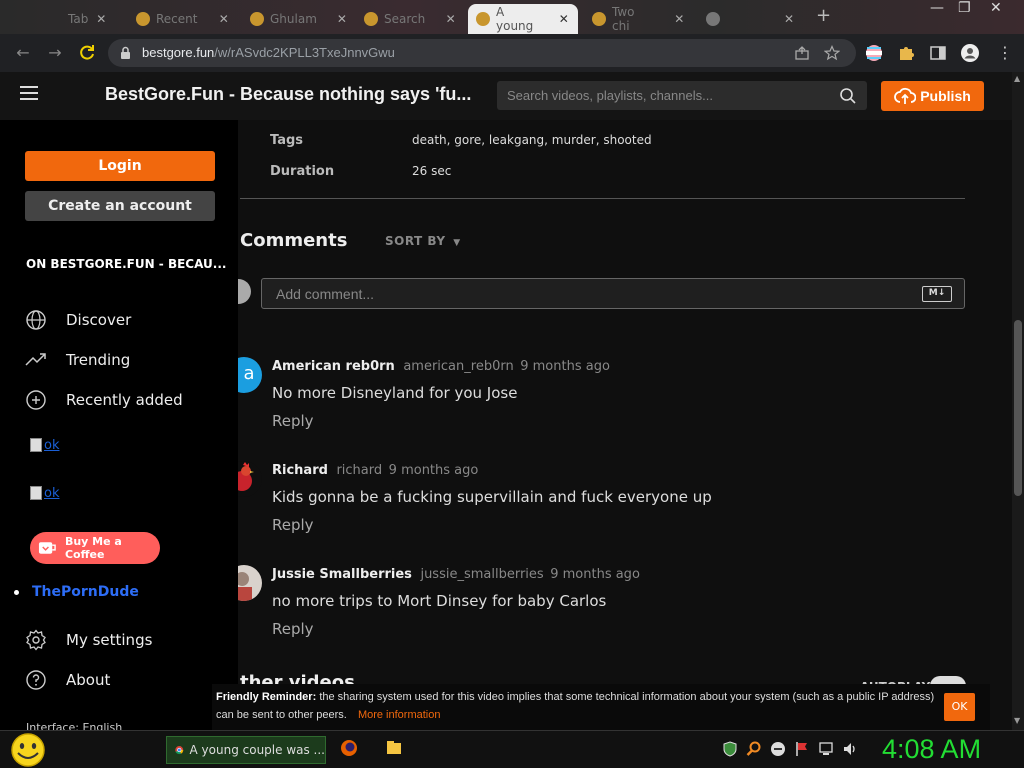  What do you see at coordinates (848, 96) in the screenshot?
I see `search-icon` at bounding box center [848, 96].